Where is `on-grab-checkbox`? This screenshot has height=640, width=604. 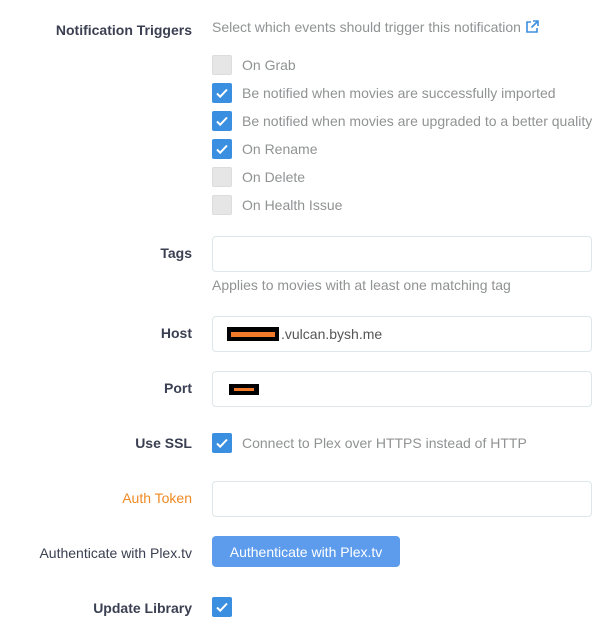
on-grab-checkbox is located at coordinates (222, 65).